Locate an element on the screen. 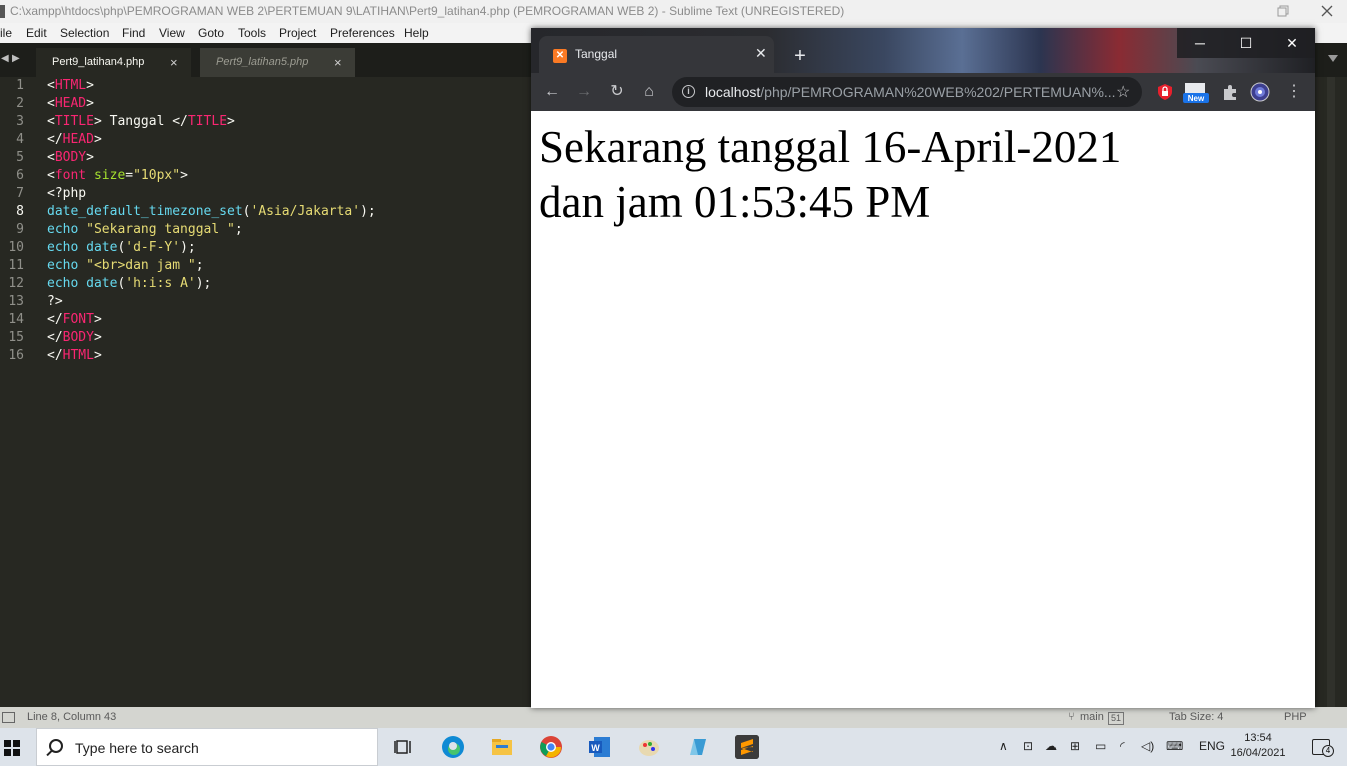 The image size is (1347, 766). task-view-icon is located at coordinates (404, 747).